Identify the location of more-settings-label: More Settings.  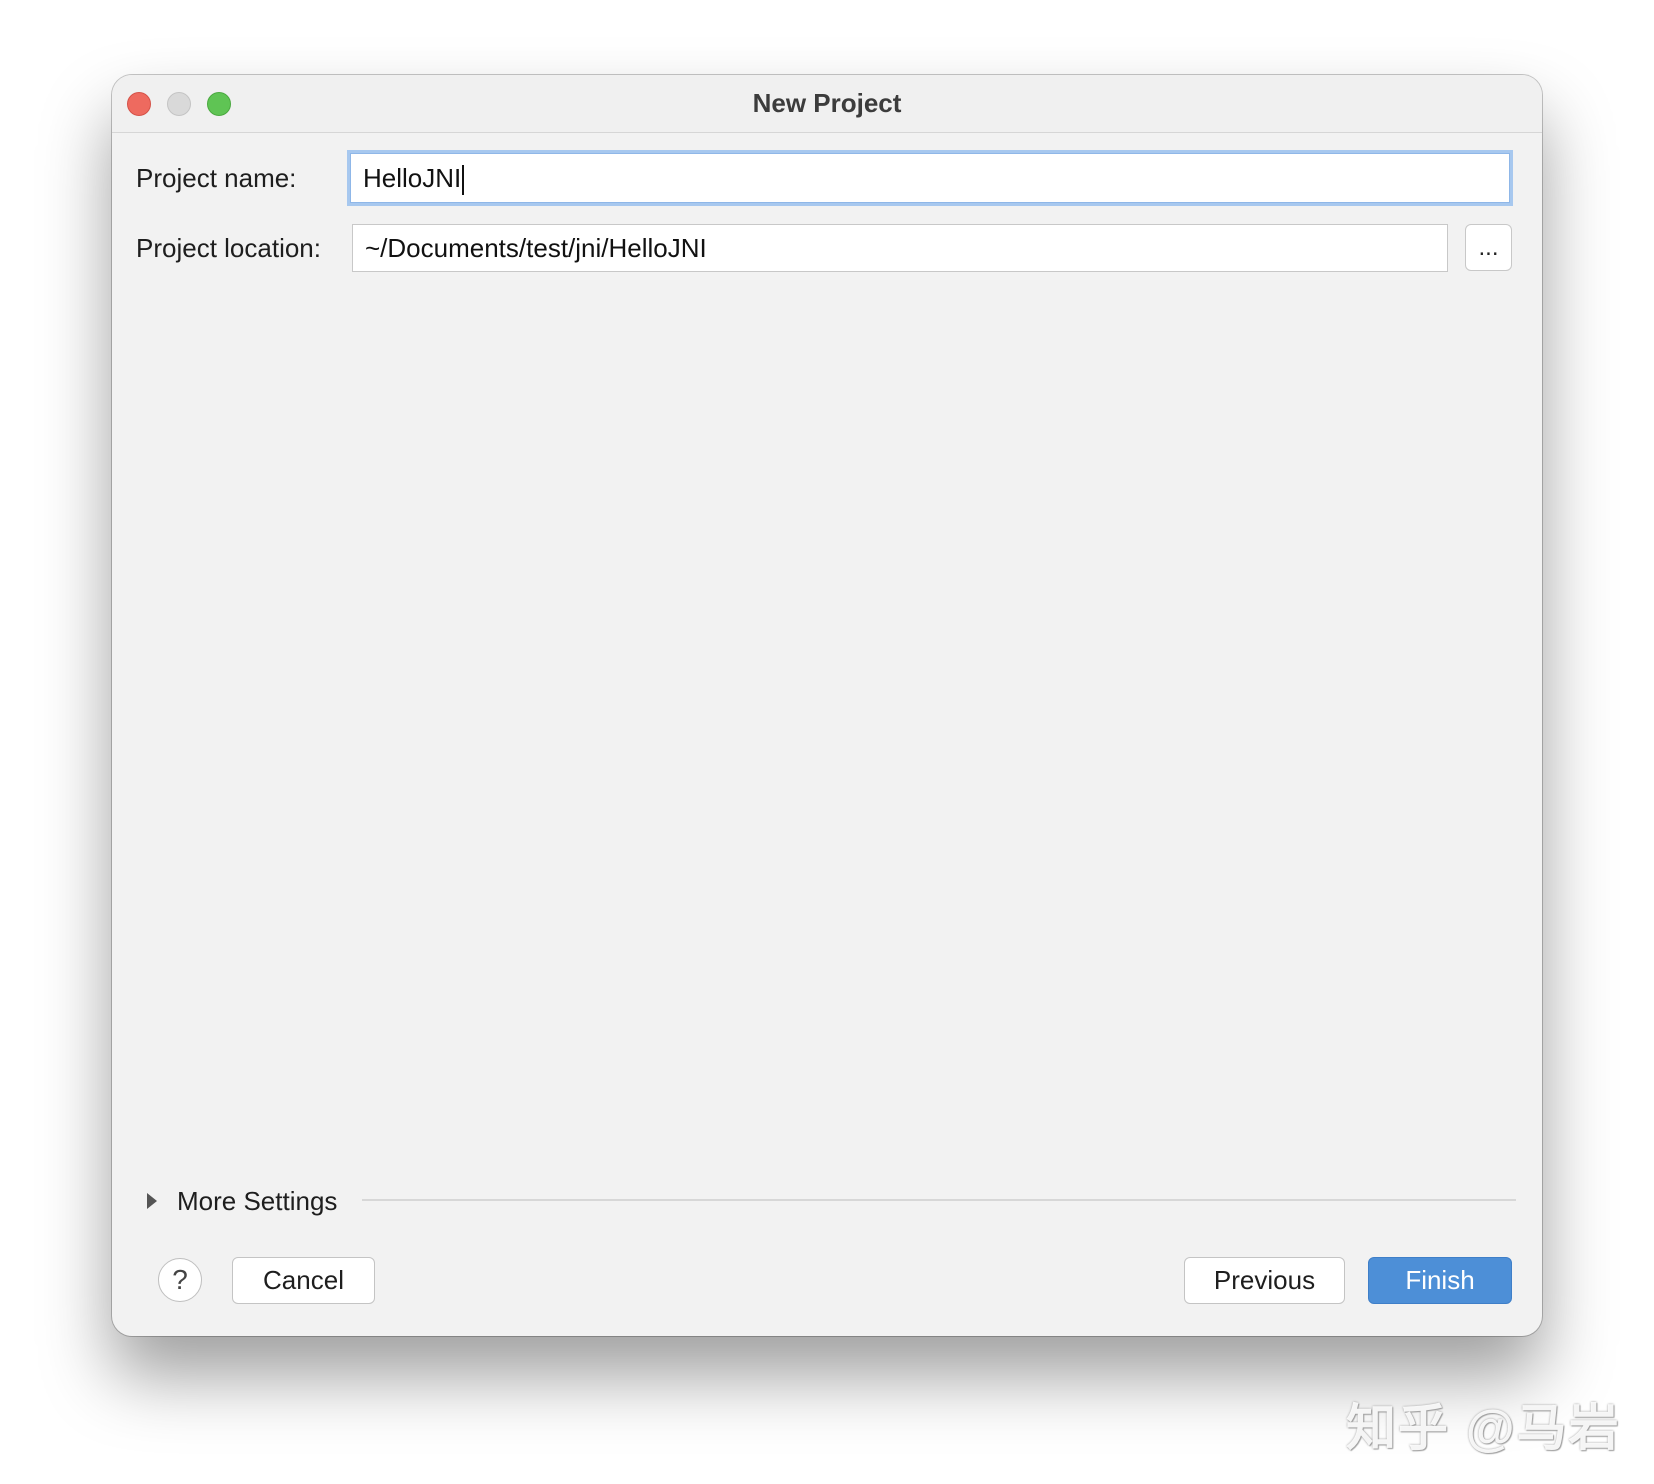
(257, 1200).